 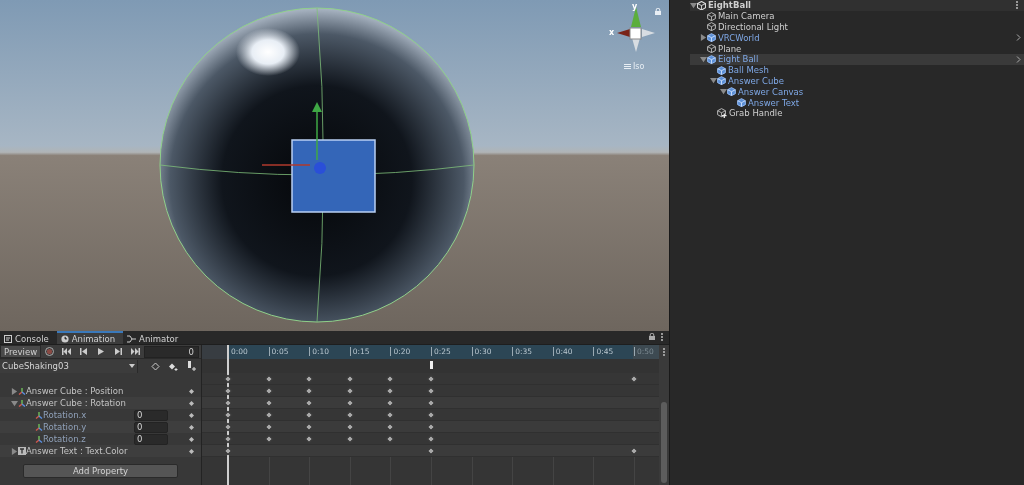 I want to click on hierarchy-label: Plane, so click(x=730, y=48).